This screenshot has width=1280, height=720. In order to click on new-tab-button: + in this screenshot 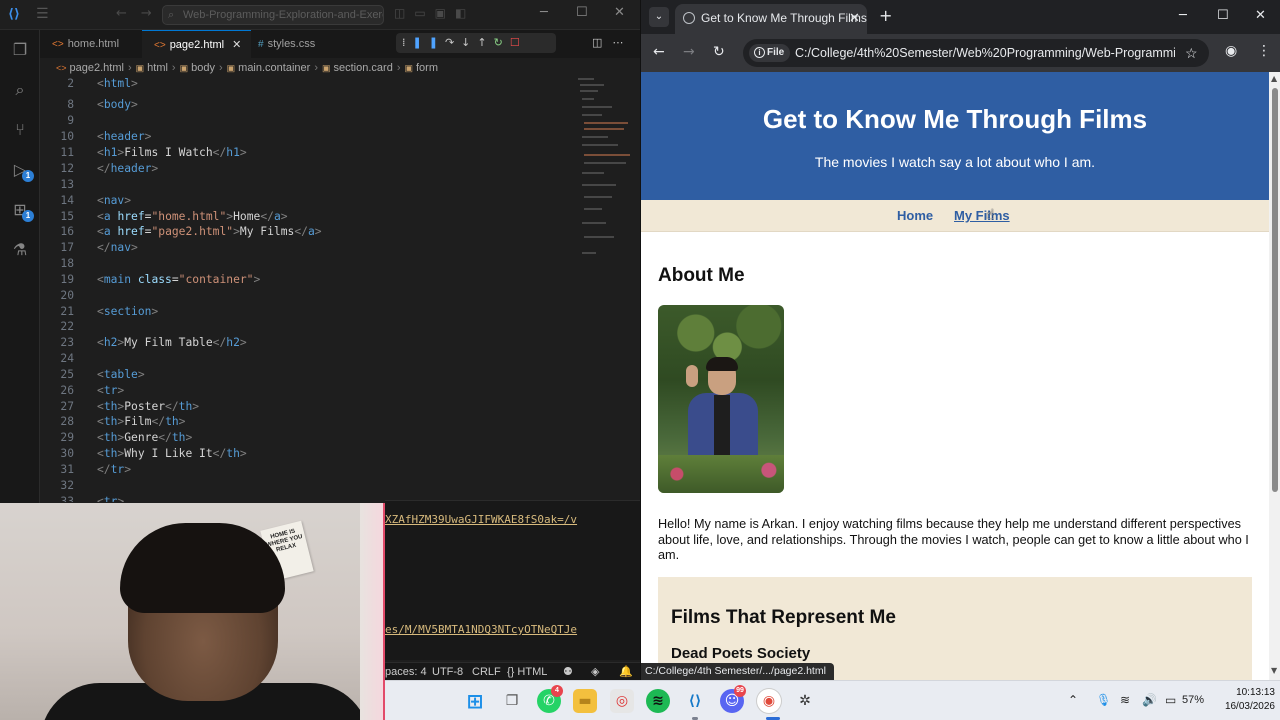, I will do `click(885, 15)`.